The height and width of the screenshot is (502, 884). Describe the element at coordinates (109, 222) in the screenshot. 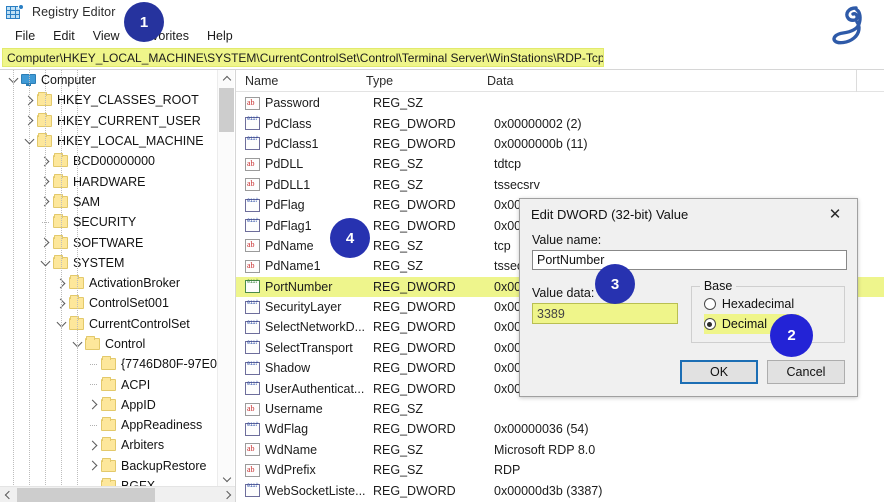

I see `tree-item: SECURITY` at that location.